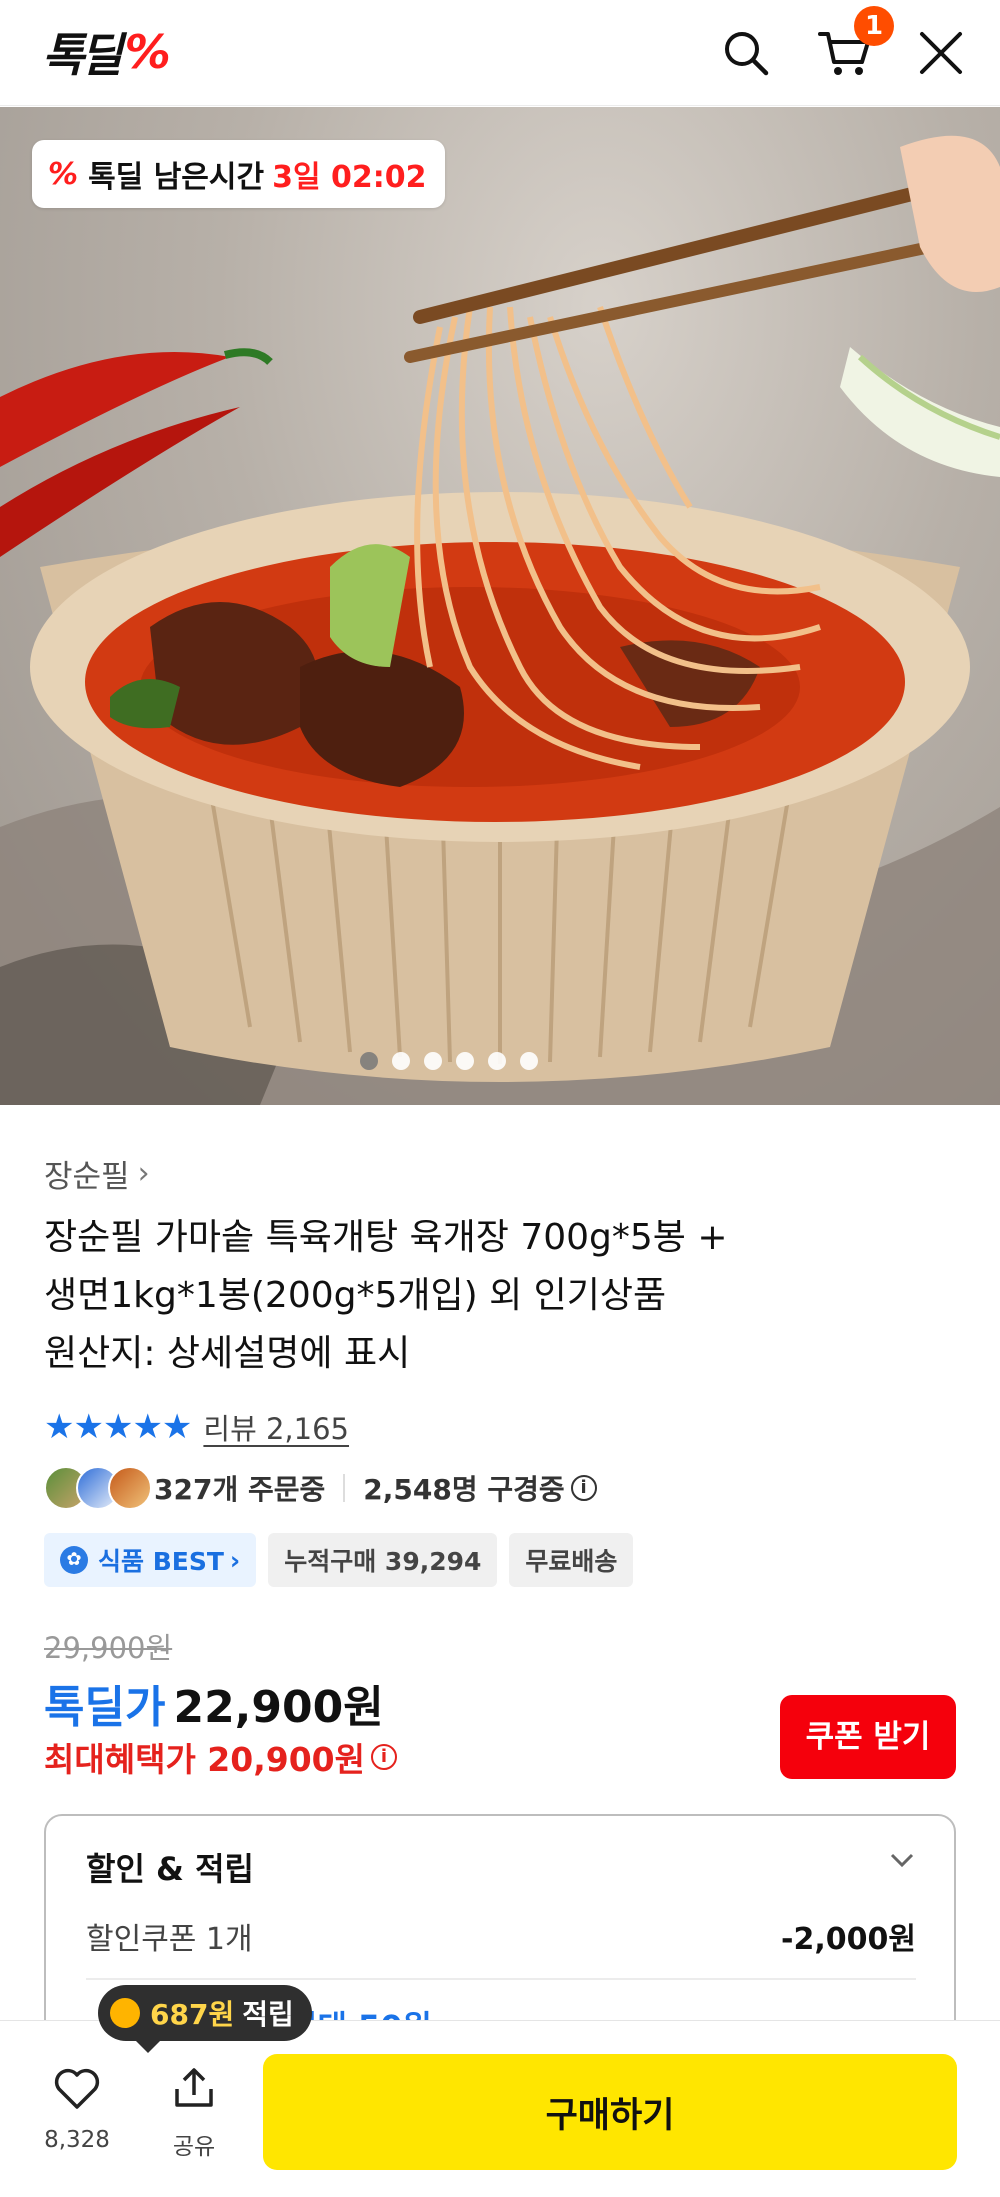 The image size is (1000, 2197). I want to click on carousel-indicator, so click(680, 1061).